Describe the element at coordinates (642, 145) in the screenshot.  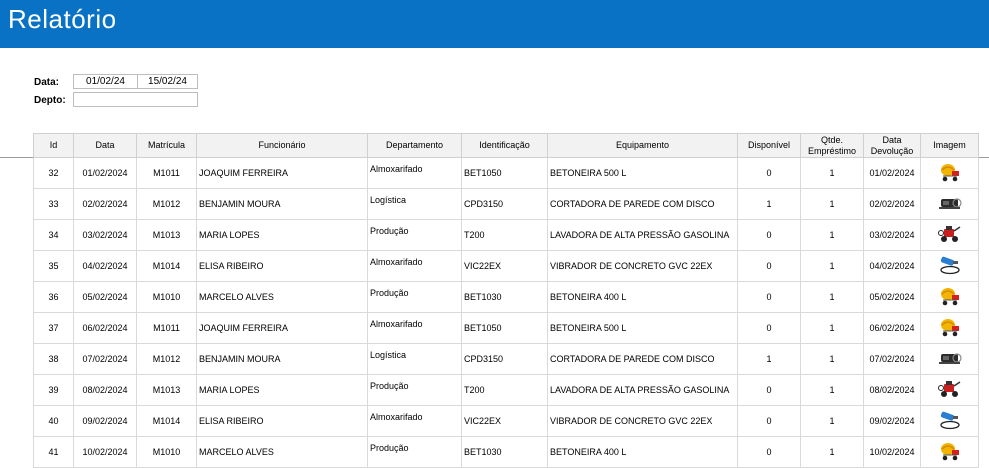
I see `col-header-equipamento: Equipamento` at that location.